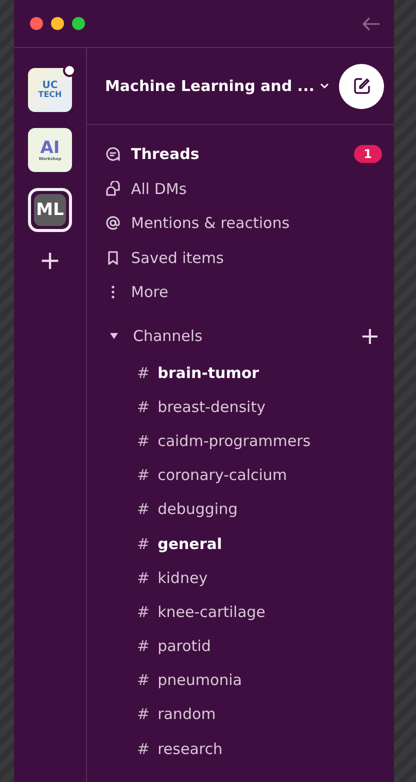  I want to click on more-icon, so click(113, 292).